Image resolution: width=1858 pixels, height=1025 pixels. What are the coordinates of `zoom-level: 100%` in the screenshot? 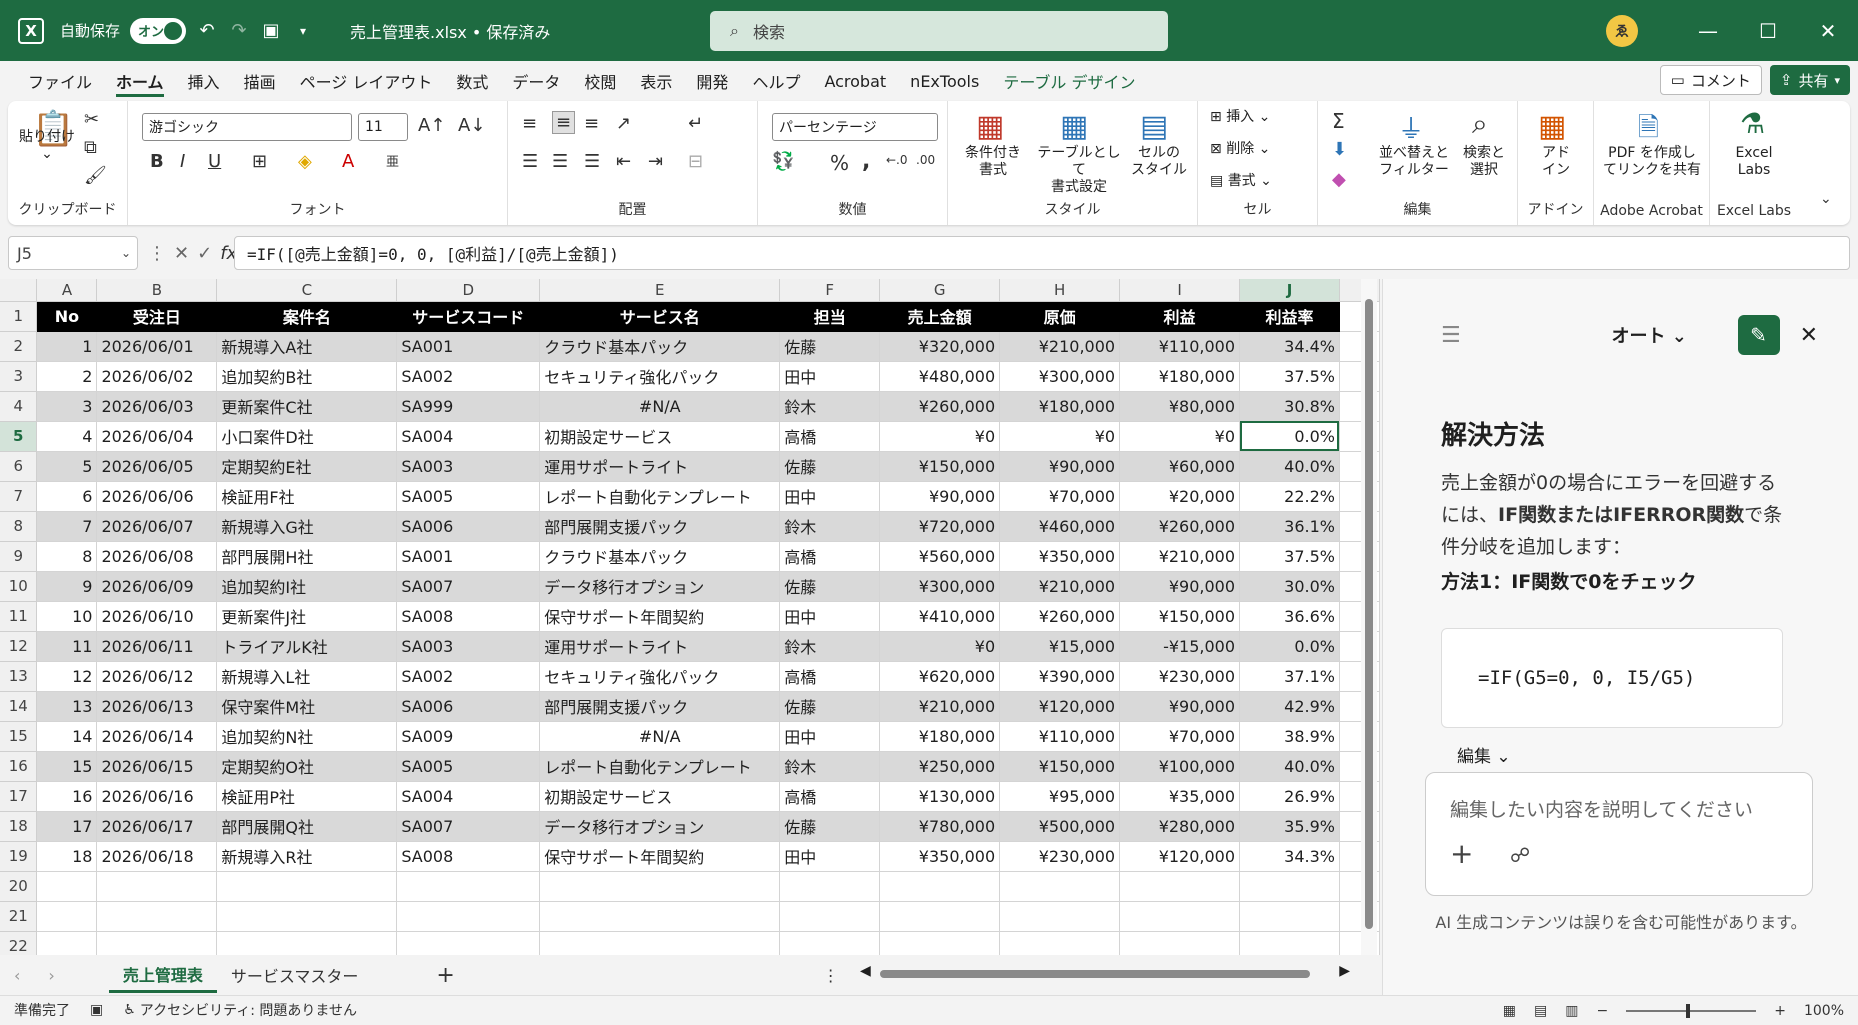 It's located at (1824, 1011).